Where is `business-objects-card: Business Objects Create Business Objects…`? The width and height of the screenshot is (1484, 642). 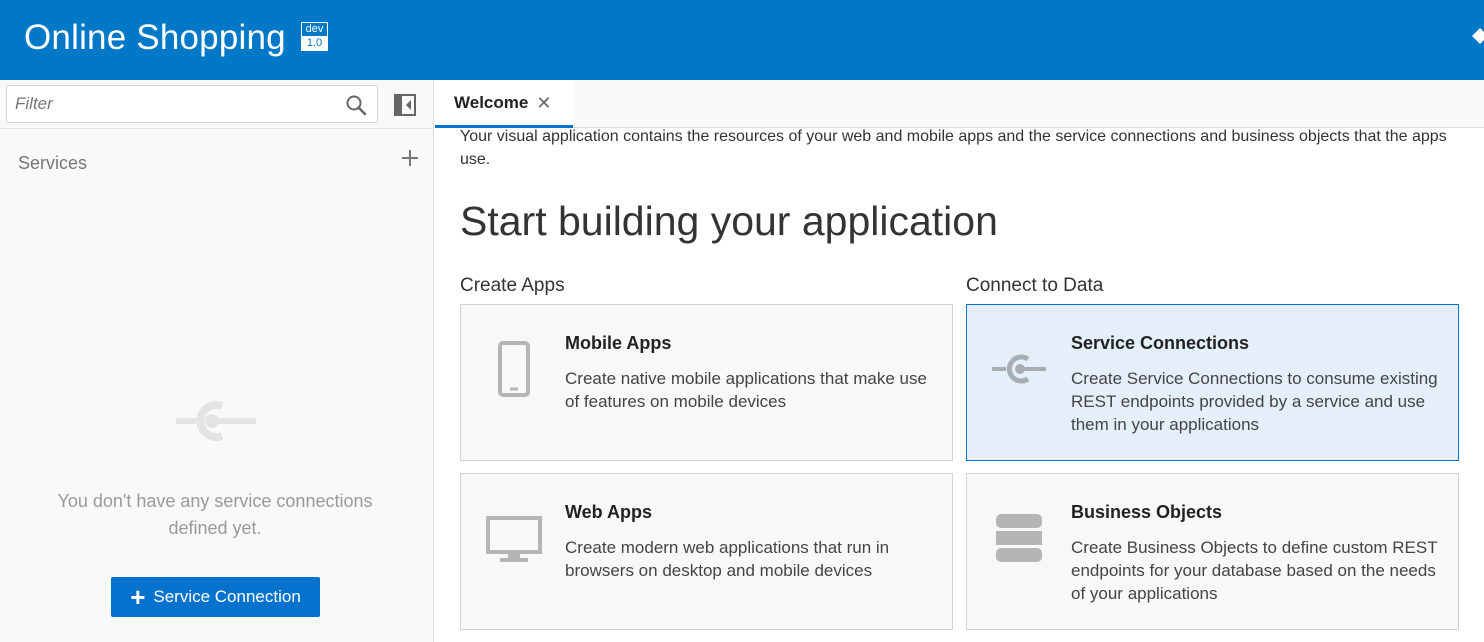
business-objects-card: Business Objects Create Business Objects… is located at coordinates (1212, 551).